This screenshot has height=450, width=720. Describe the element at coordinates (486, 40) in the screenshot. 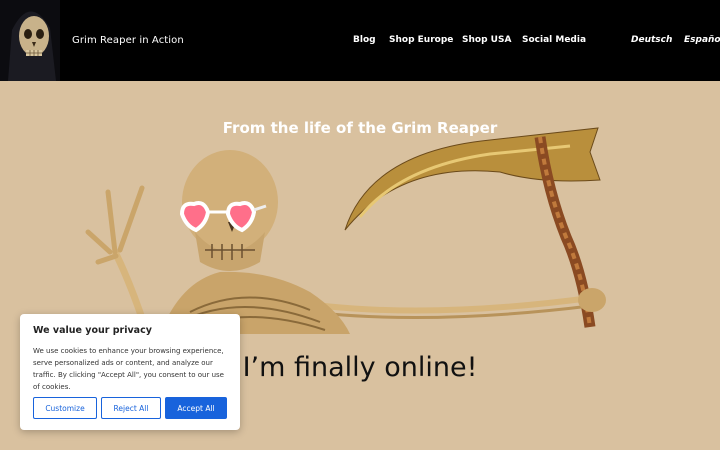

I see `nav-shop-usa: Shop USA` at that location.